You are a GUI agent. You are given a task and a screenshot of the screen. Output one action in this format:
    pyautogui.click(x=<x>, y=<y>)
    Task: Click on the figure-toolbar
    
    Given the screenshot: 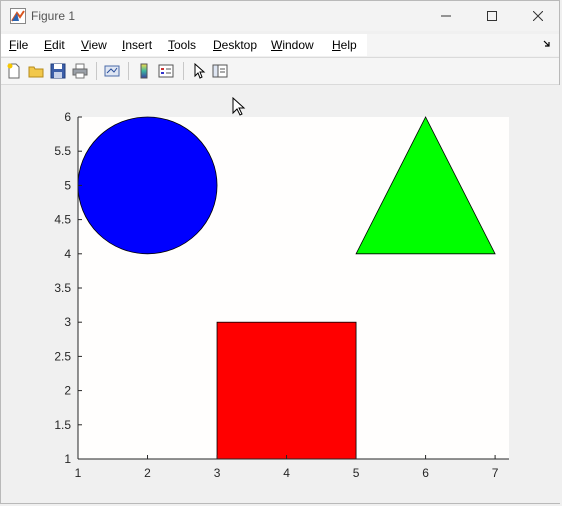 What is the action you would take?
    pyautogui.click(x=280, y=71)
    